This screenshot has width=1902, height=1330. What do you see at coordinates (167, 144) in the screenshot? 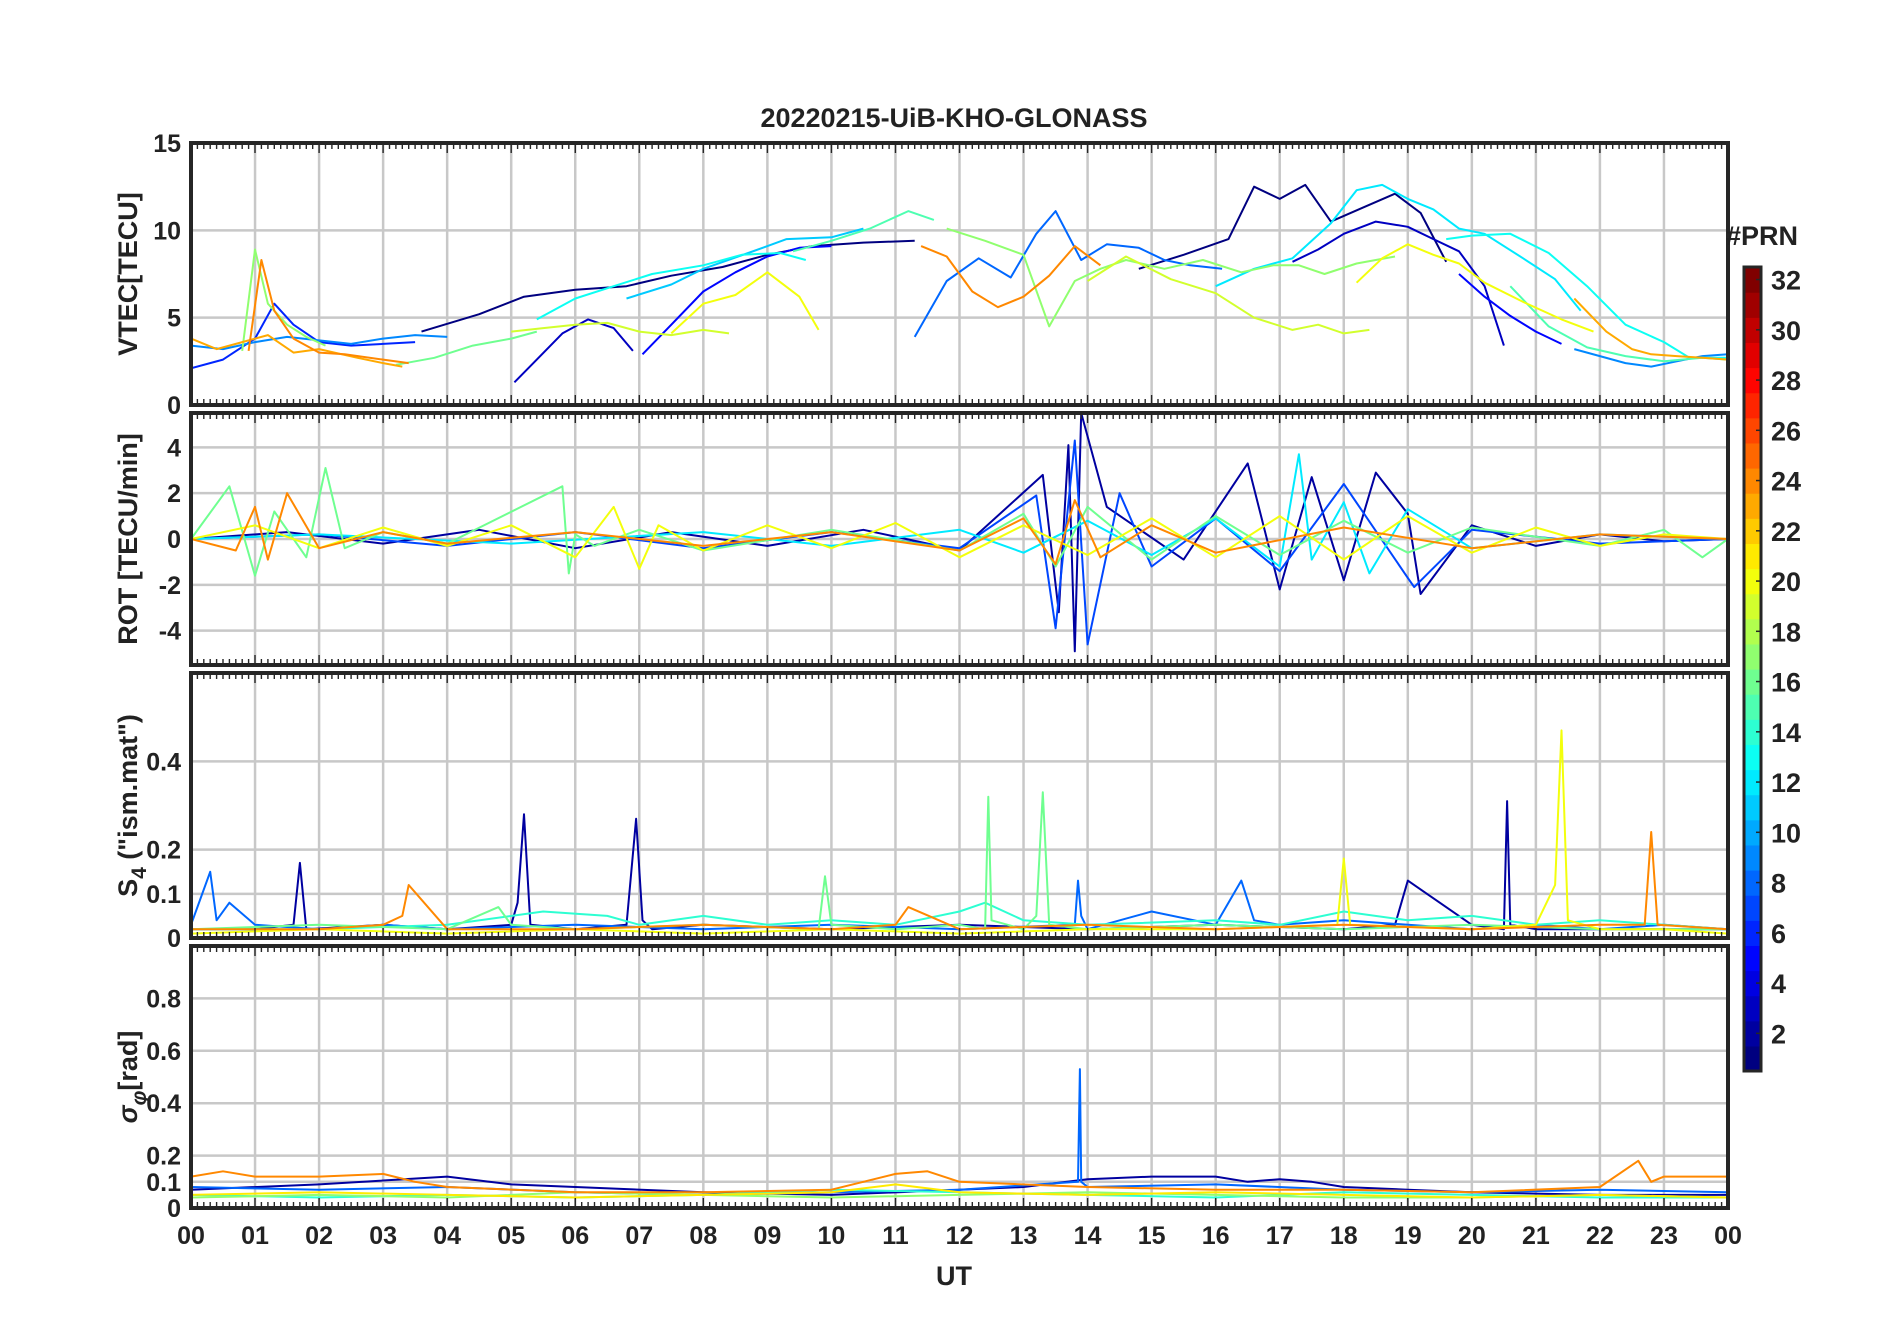
I see `y-tick-label: 15` at bounding box center [167, 144].